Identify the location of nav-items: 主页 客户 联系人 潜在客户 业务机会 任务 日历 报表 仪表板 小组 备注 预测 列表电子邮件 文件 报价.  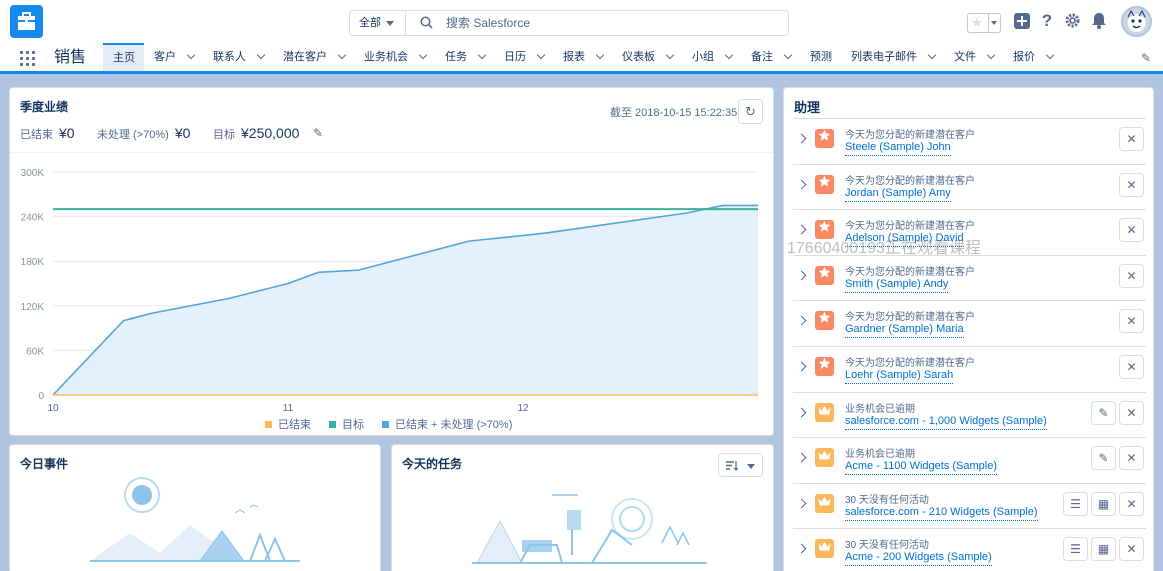
(582, 57).